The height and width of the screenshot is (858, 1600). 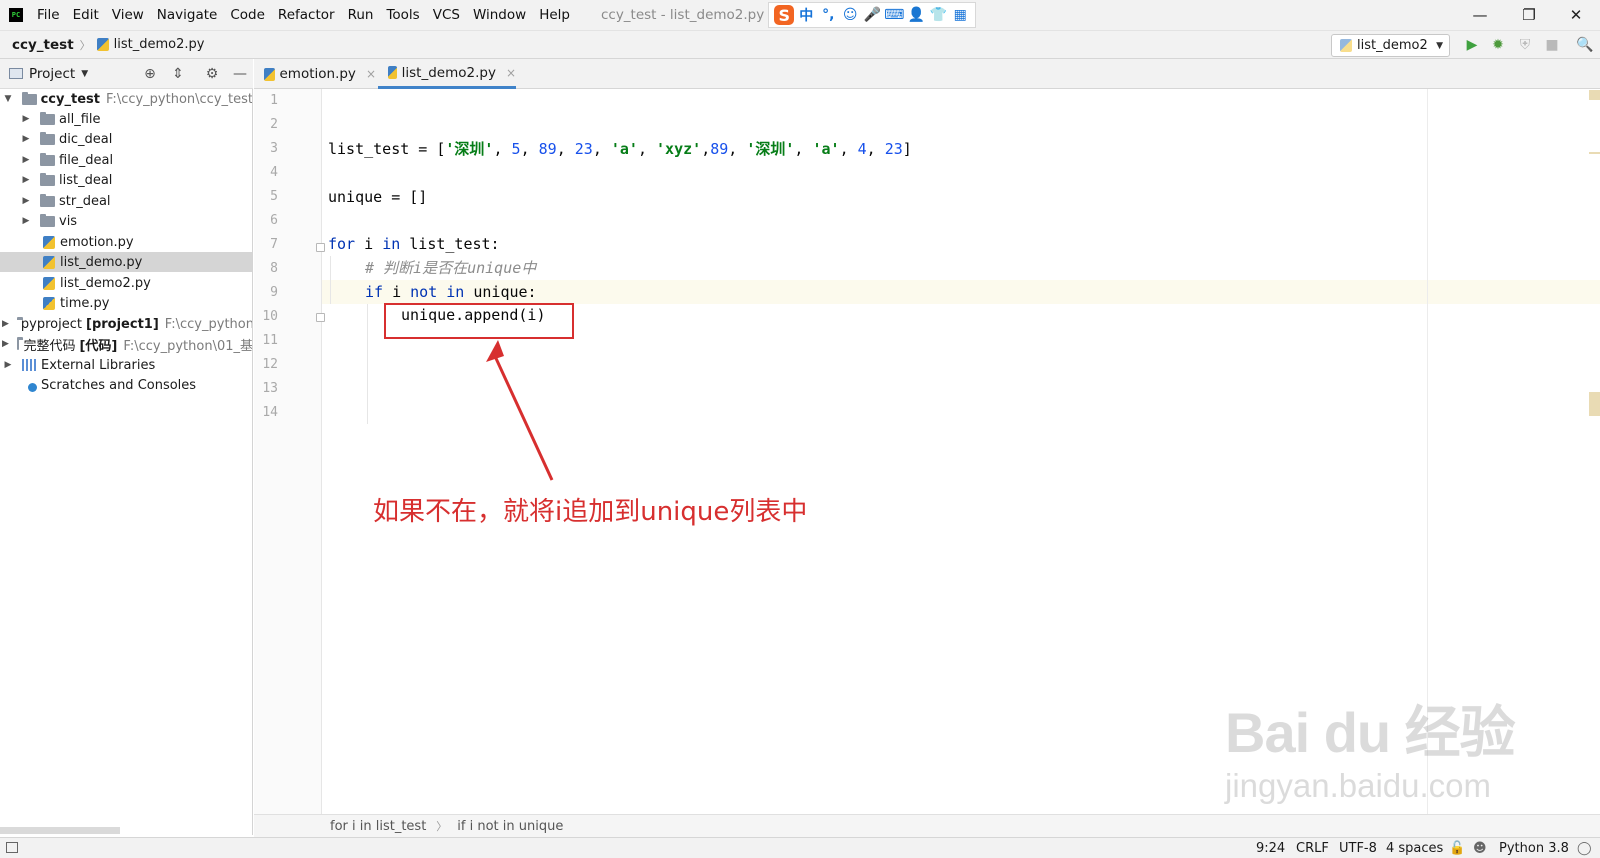 I want to click on code-token: unique:, so click(x=500, y=292).